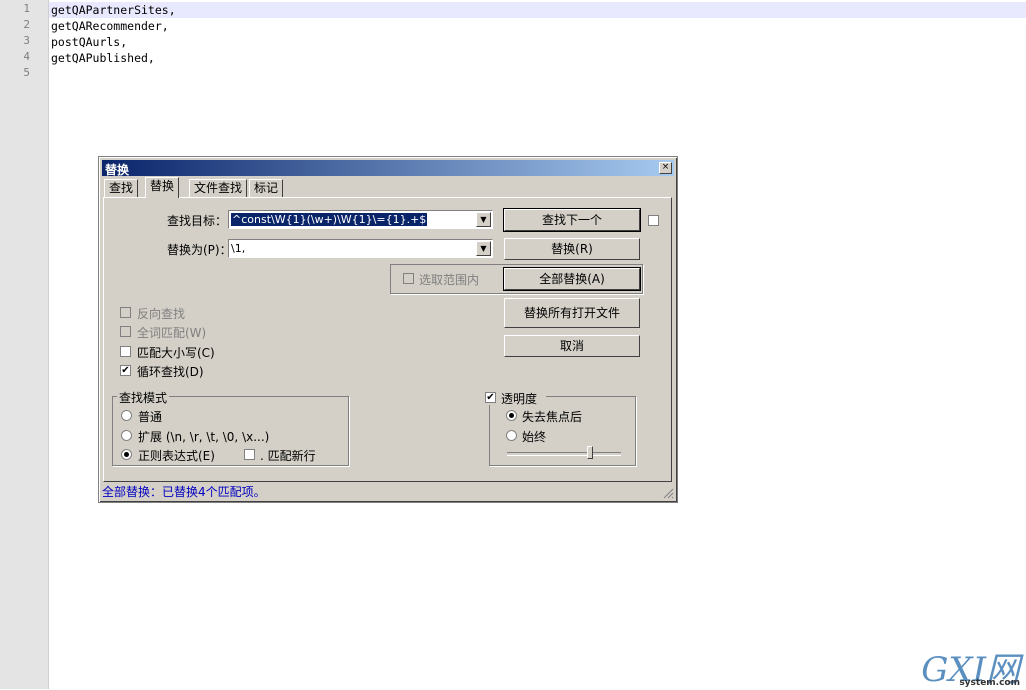 Image resolution: width=1026 pixels, height=690 pixels. What do you see at coordinates (590, 452) in the screenshot?
I see `transparency-slider-thumb` at bounding box center [590, 452].